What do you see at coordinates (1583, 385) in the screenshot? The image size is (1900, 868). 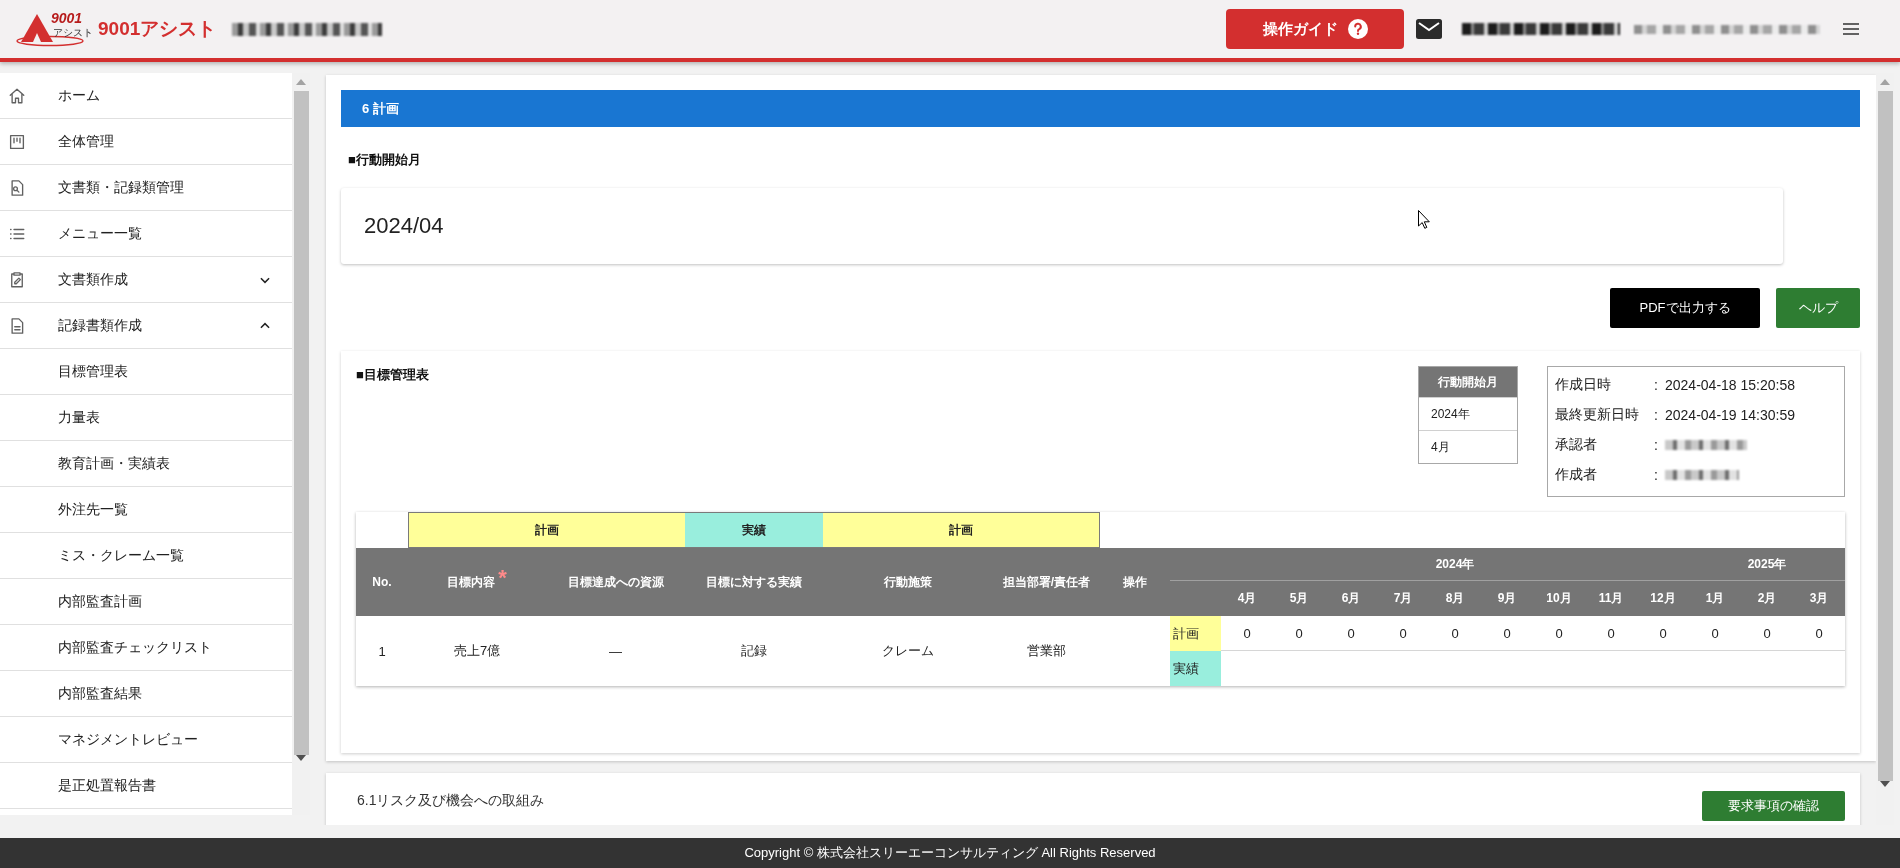 I see `info-label: 作成日時` at bounding box center [1583, 385].